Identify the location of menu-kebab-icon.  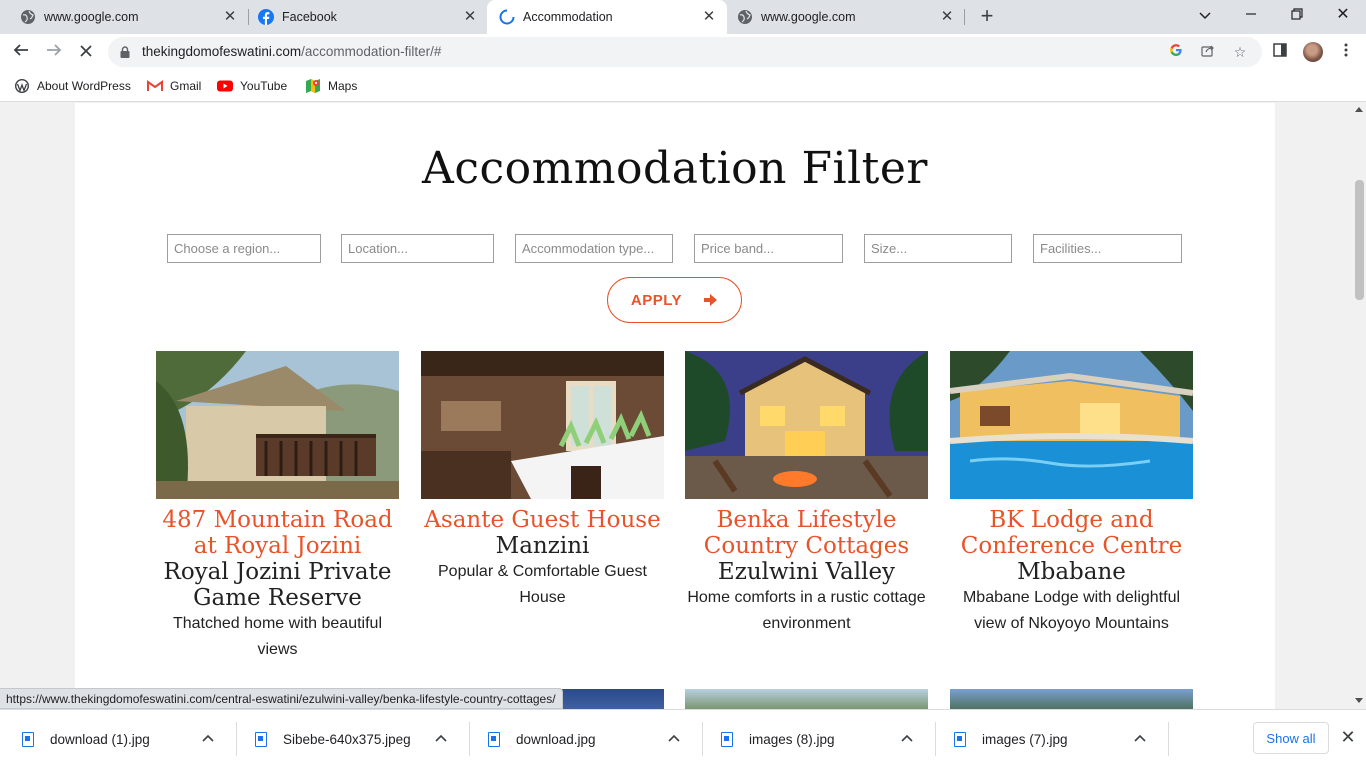
(1346, 52).